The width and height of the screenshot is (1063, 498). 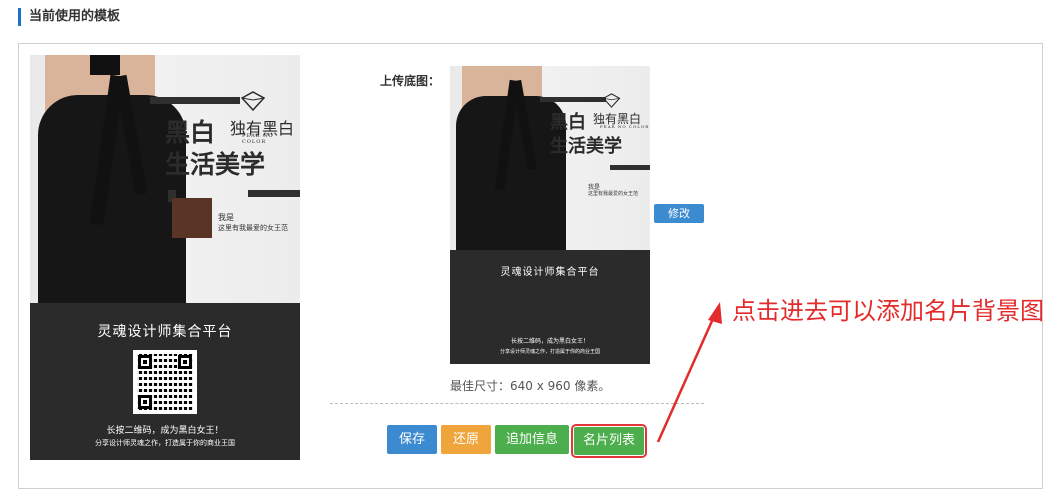 What do you see at coordinates (611, 100) in the screenshot?
I see `upload-diamond-logo-icon` at bounding box center [611, 100].